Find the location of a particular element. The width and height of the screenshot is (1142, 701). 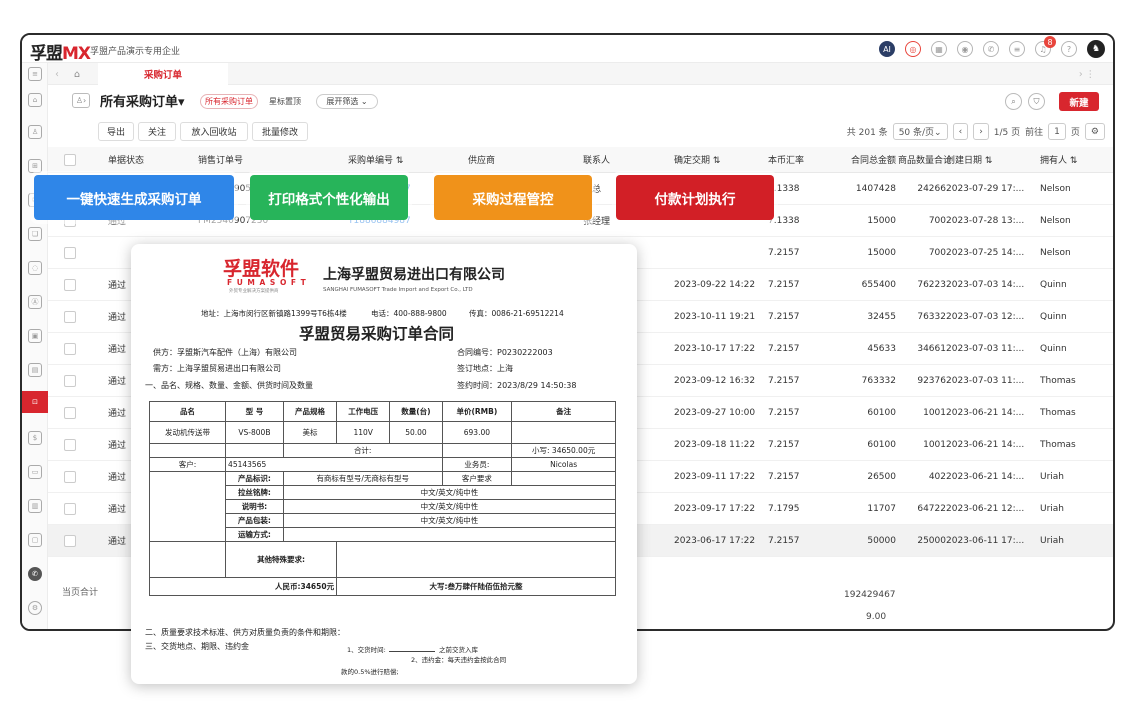

follow-button: 关注 is located at coordinates (157, 131).